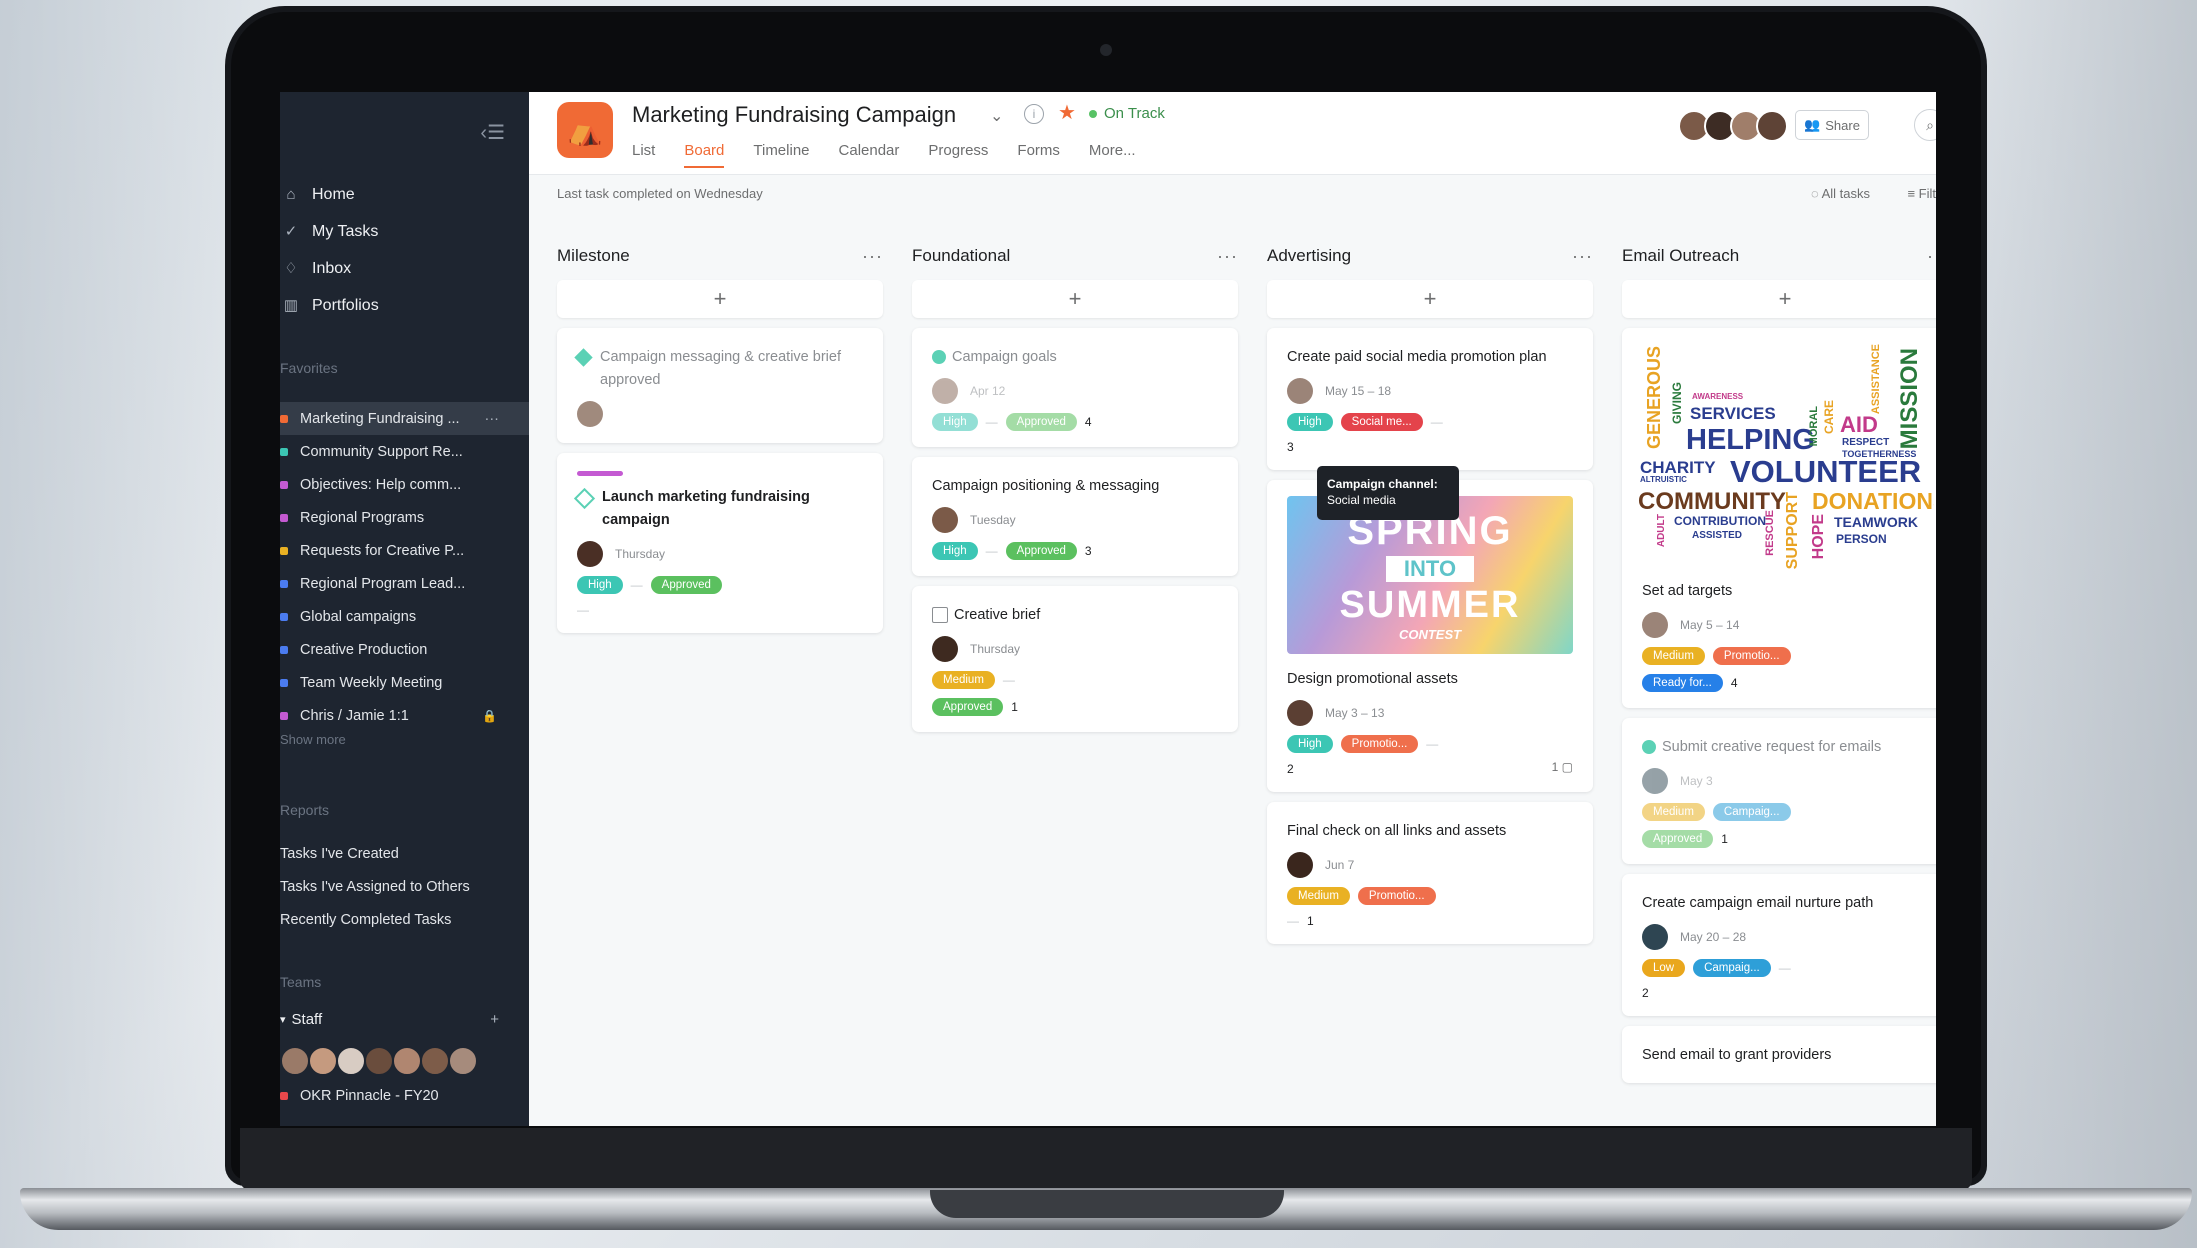 Image resolution: width=2197 pixels, height=1248 pixels. I want to click on sidebar-item-my-tasks: ✓ My Tasks, so click(404, 231).